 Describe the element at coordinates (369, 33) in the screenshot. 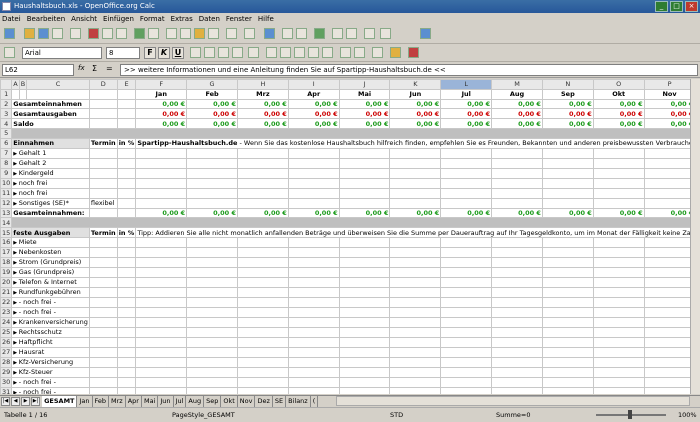

I see `gallery-icon` at that location.